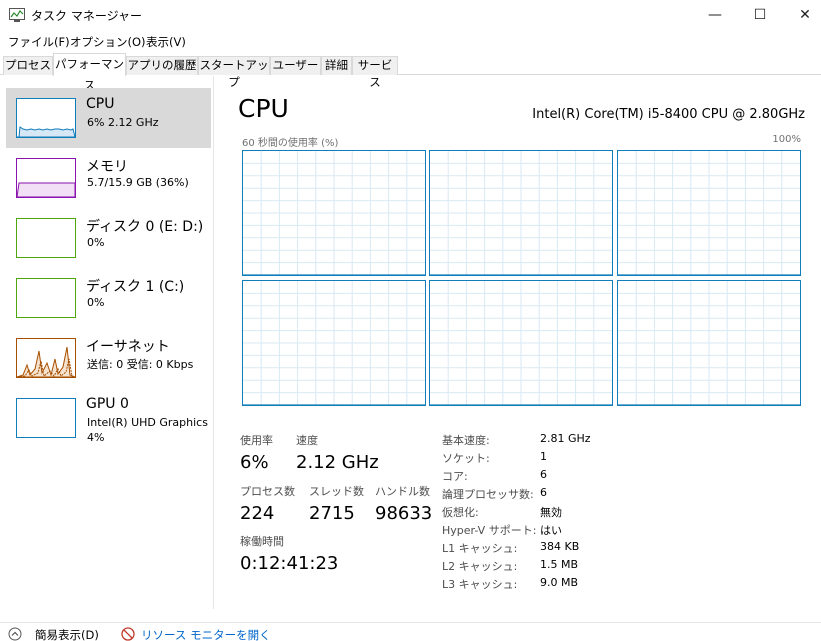 This screenshot has height=641, width=821. I want to click on menu-bar: ファイル(F) オプション(O) 表示(V), so click(410, 41).